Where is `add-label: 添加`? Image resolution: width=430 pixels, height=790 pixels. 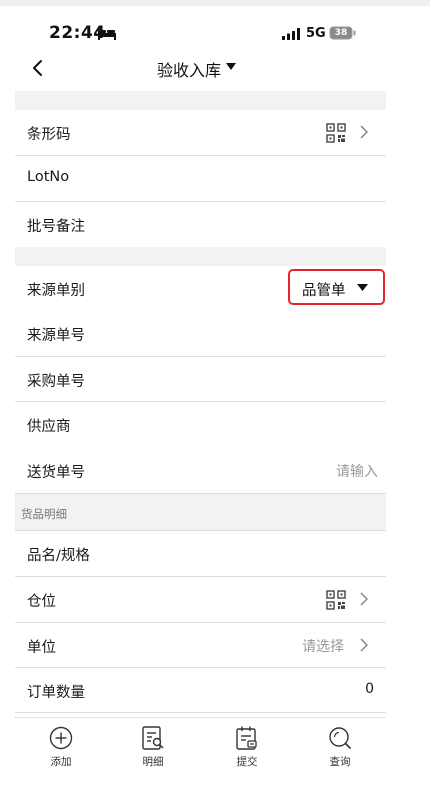 add-label: 添加 is located at coordinates (61, 762).